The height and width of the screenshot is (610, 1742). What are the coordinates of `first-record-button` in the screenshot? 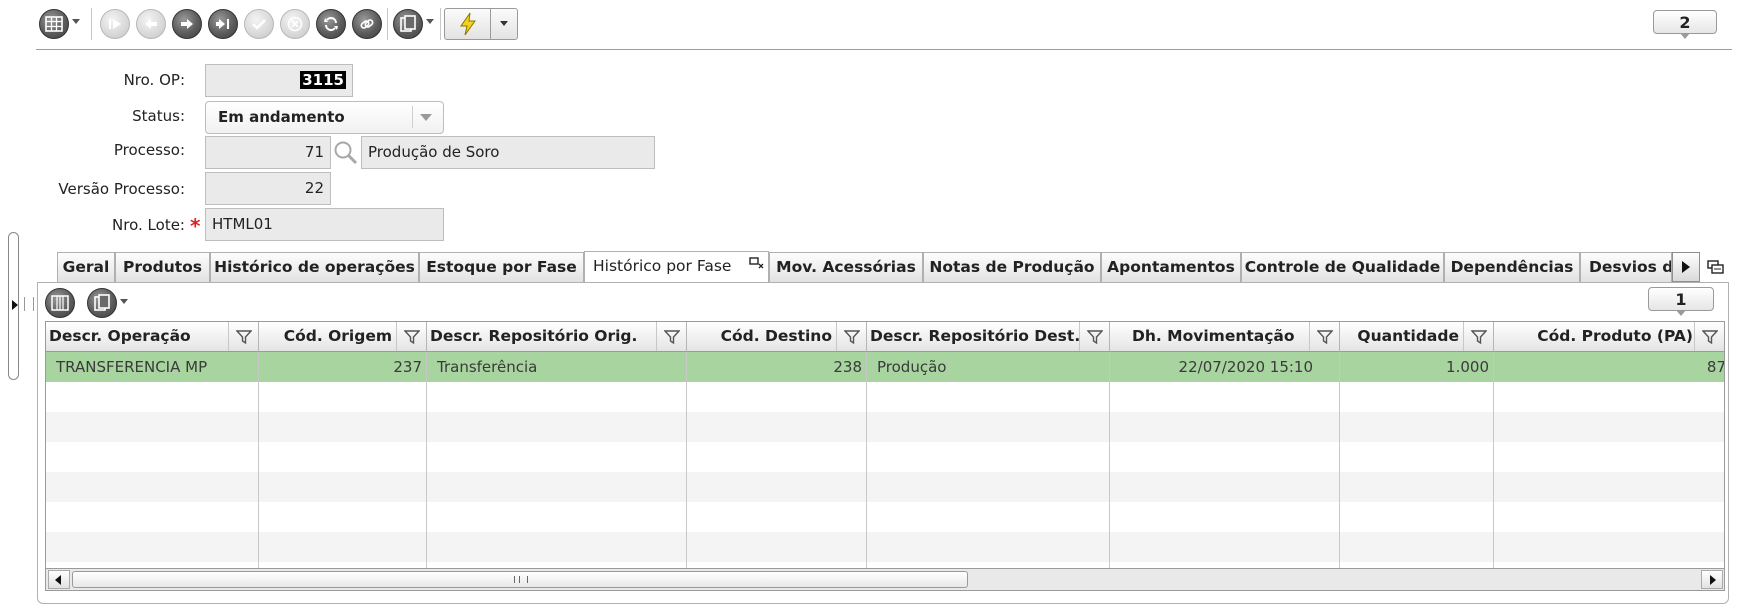 It's located at (115, 24).